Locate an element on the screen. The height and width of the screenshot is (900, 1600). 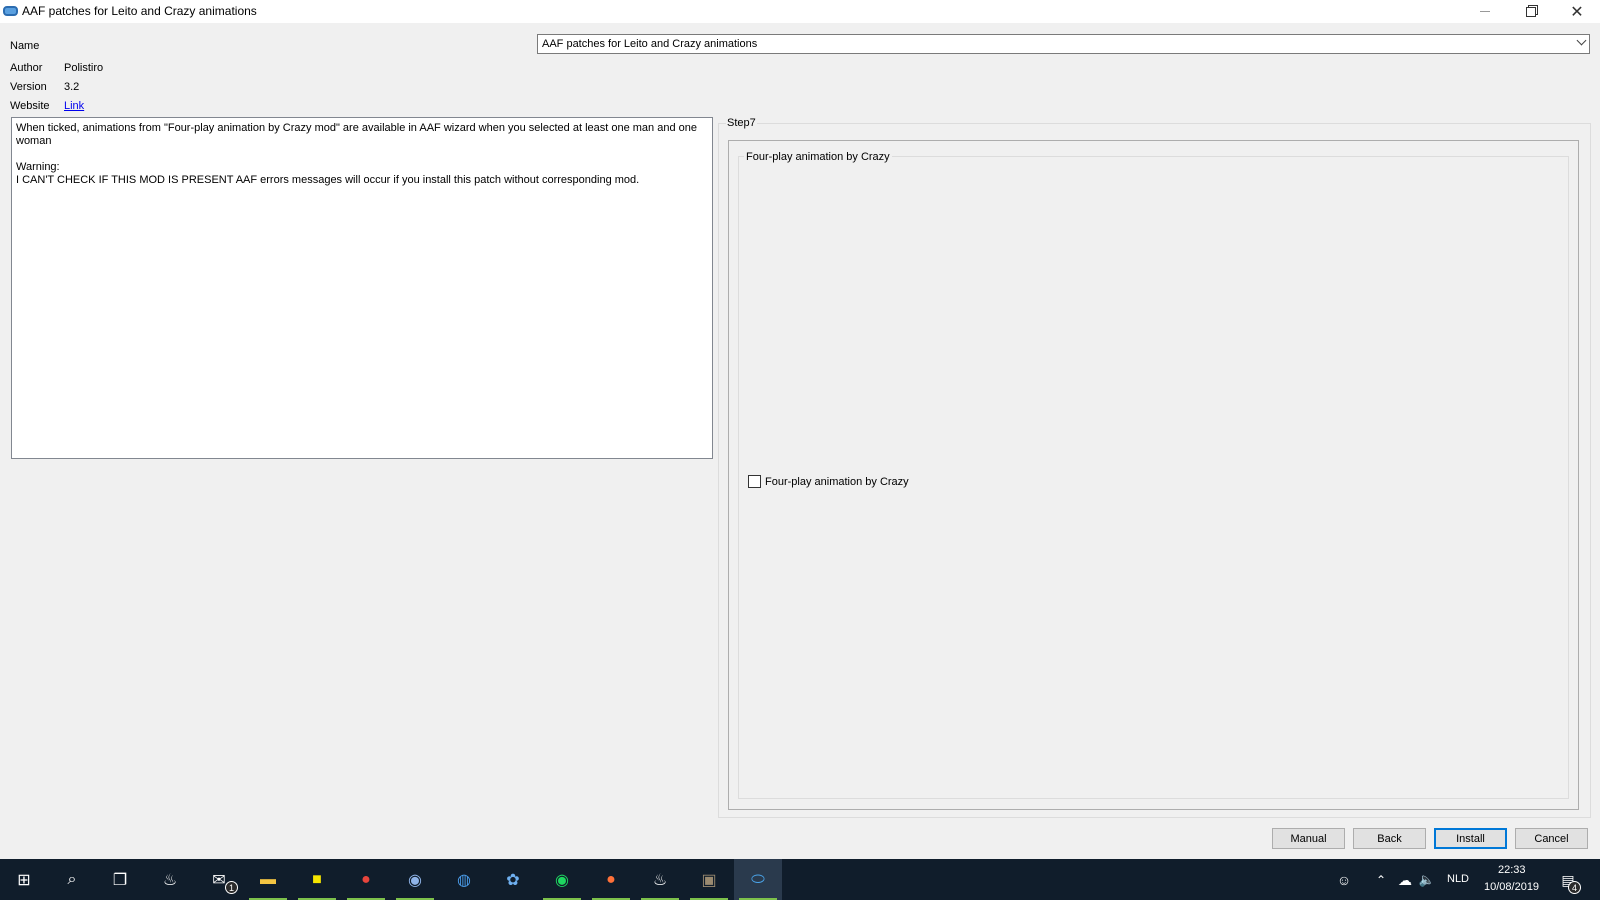
steam-icon: ♨ is located at coordinates (170, 880).